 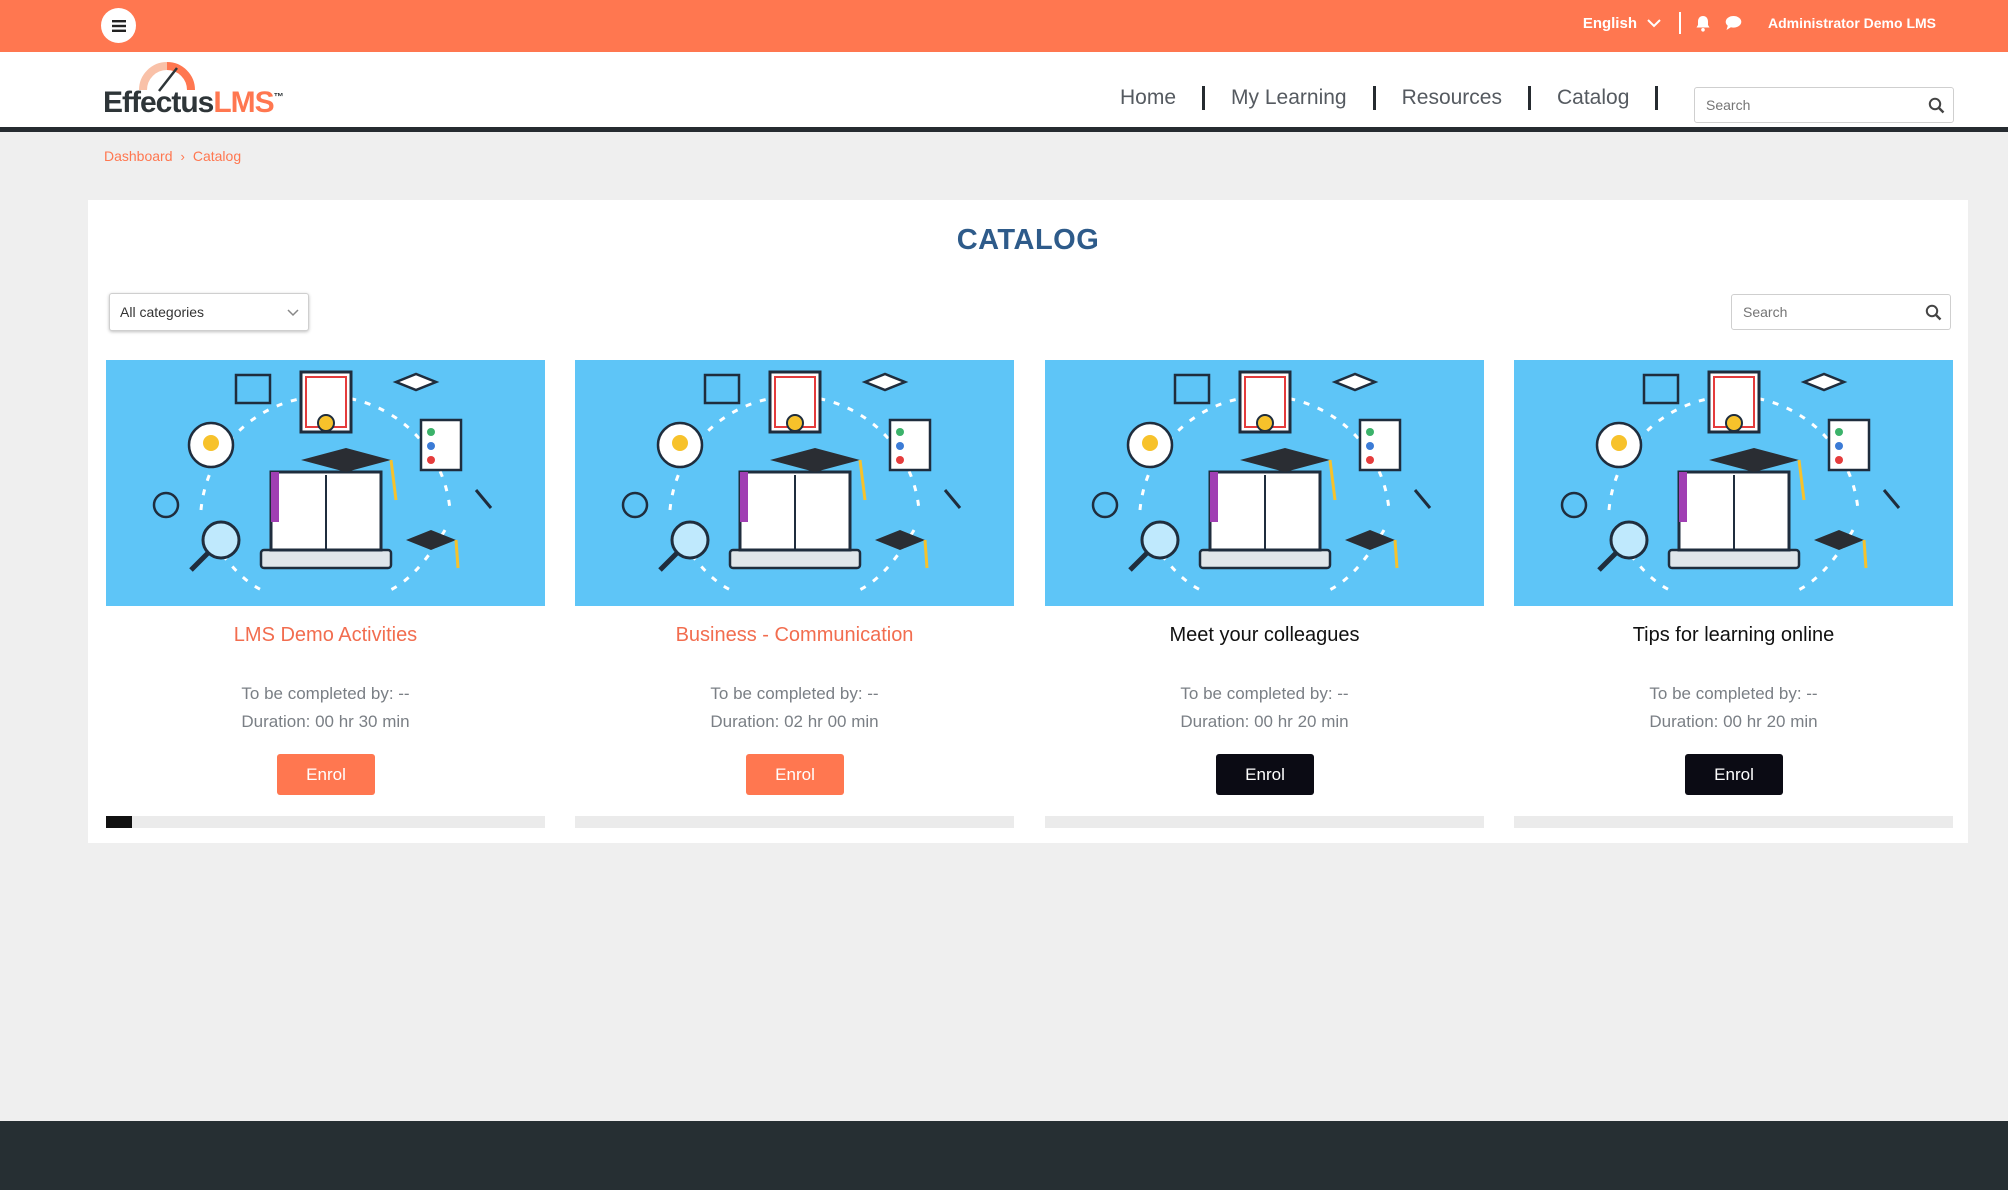 What do you see at coordinates (1264, 635) in the screenshot?
I see `course-title: Meet your colleagues` at bounding box center [1264, 635].